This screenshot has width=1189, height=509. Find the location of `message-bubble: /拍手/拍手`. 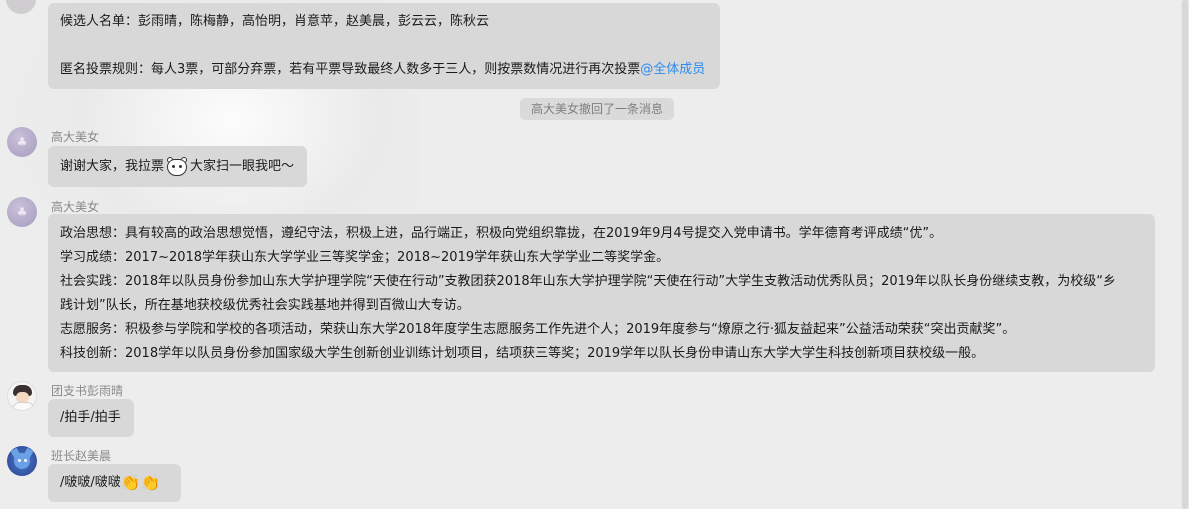

message-bubble: /拍手/拍手 is located at coordinates (91, 418).